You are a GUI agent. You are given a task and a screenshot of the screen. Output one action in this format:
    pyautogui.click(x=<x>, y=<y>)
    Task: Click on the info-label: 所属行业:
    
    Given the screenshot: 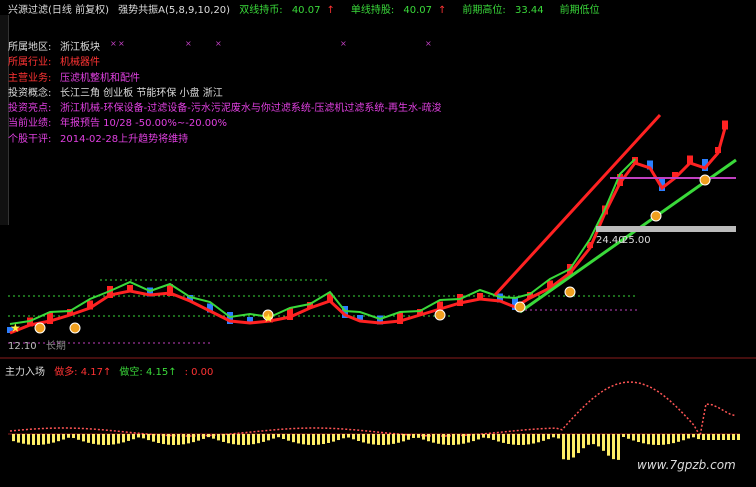 What is the action you would take?
    pyautogui.click(x=30, y=63)
    